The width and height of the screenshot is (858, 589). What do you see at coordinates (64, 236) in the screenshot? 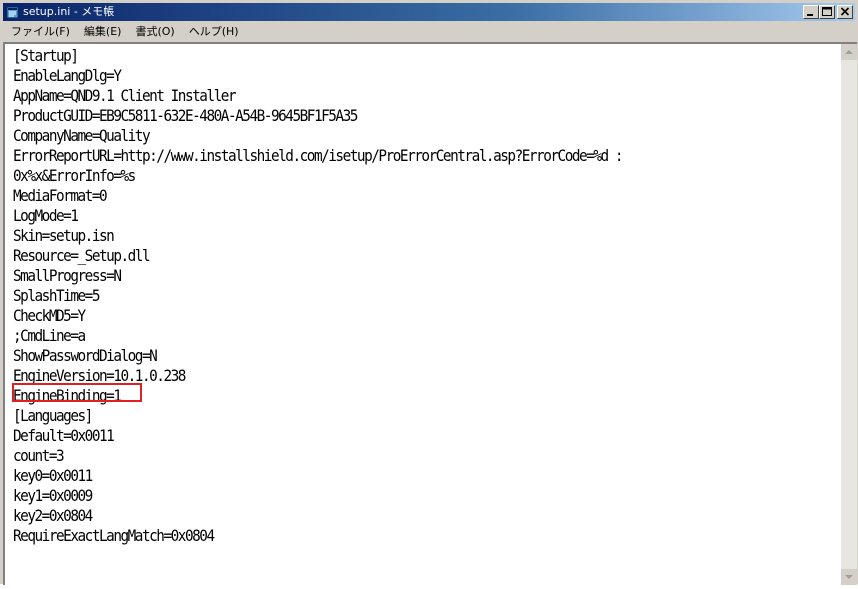
I see `editor-line: Skin=setup.isn` at bounding box center [64, 236].